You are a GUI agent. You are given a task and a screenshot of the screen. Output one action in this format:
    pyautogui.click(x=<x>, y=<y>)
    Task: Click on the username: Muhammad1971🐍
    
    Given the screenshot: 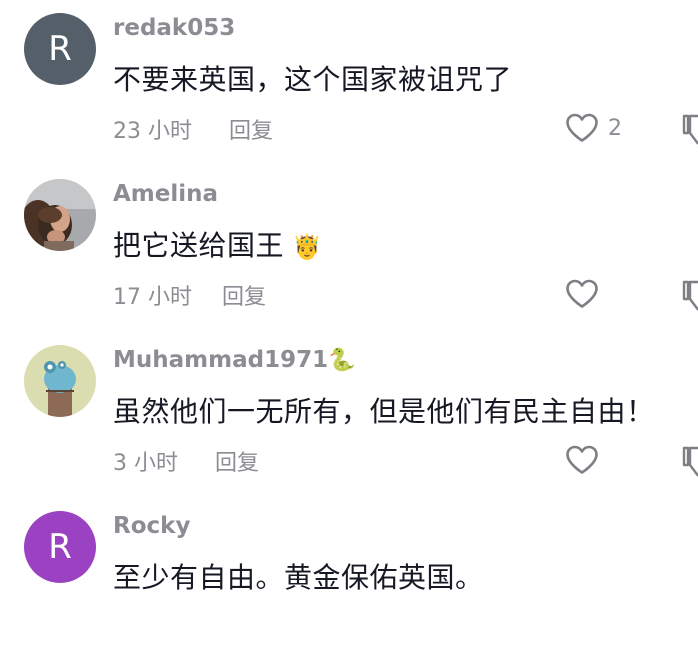 What is the action you would take?
    pyautogui.click(x=234, y=360)
    